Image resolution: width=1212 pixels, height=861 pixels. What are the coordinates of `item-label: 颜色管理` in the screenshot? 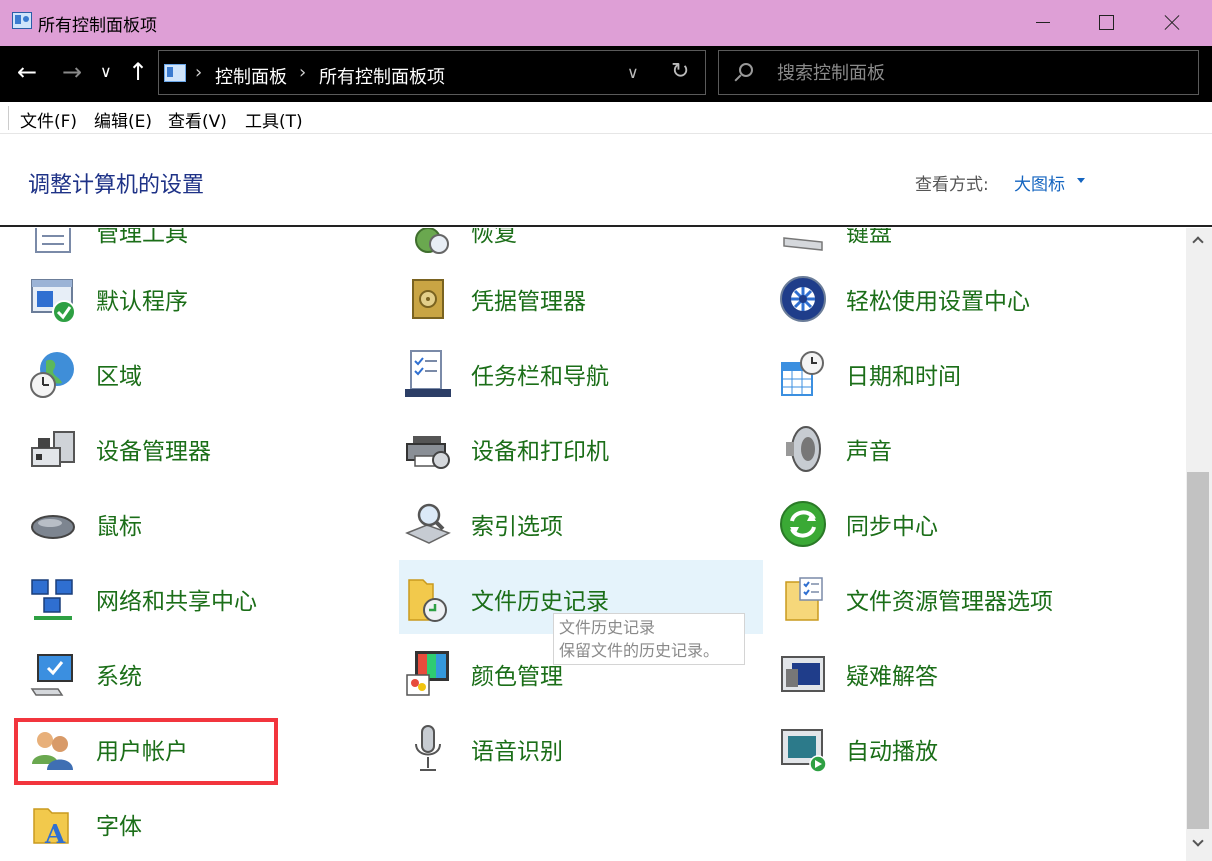 It's located at (517, 677).